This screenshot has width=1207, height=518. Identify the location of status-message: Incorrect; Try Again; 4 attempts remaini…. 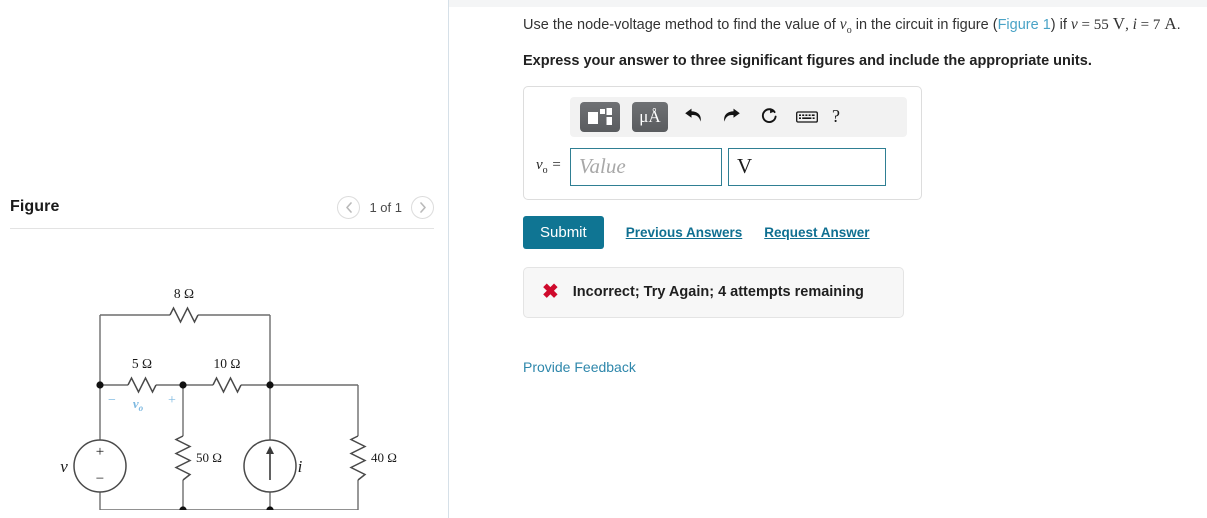
(718, 292).